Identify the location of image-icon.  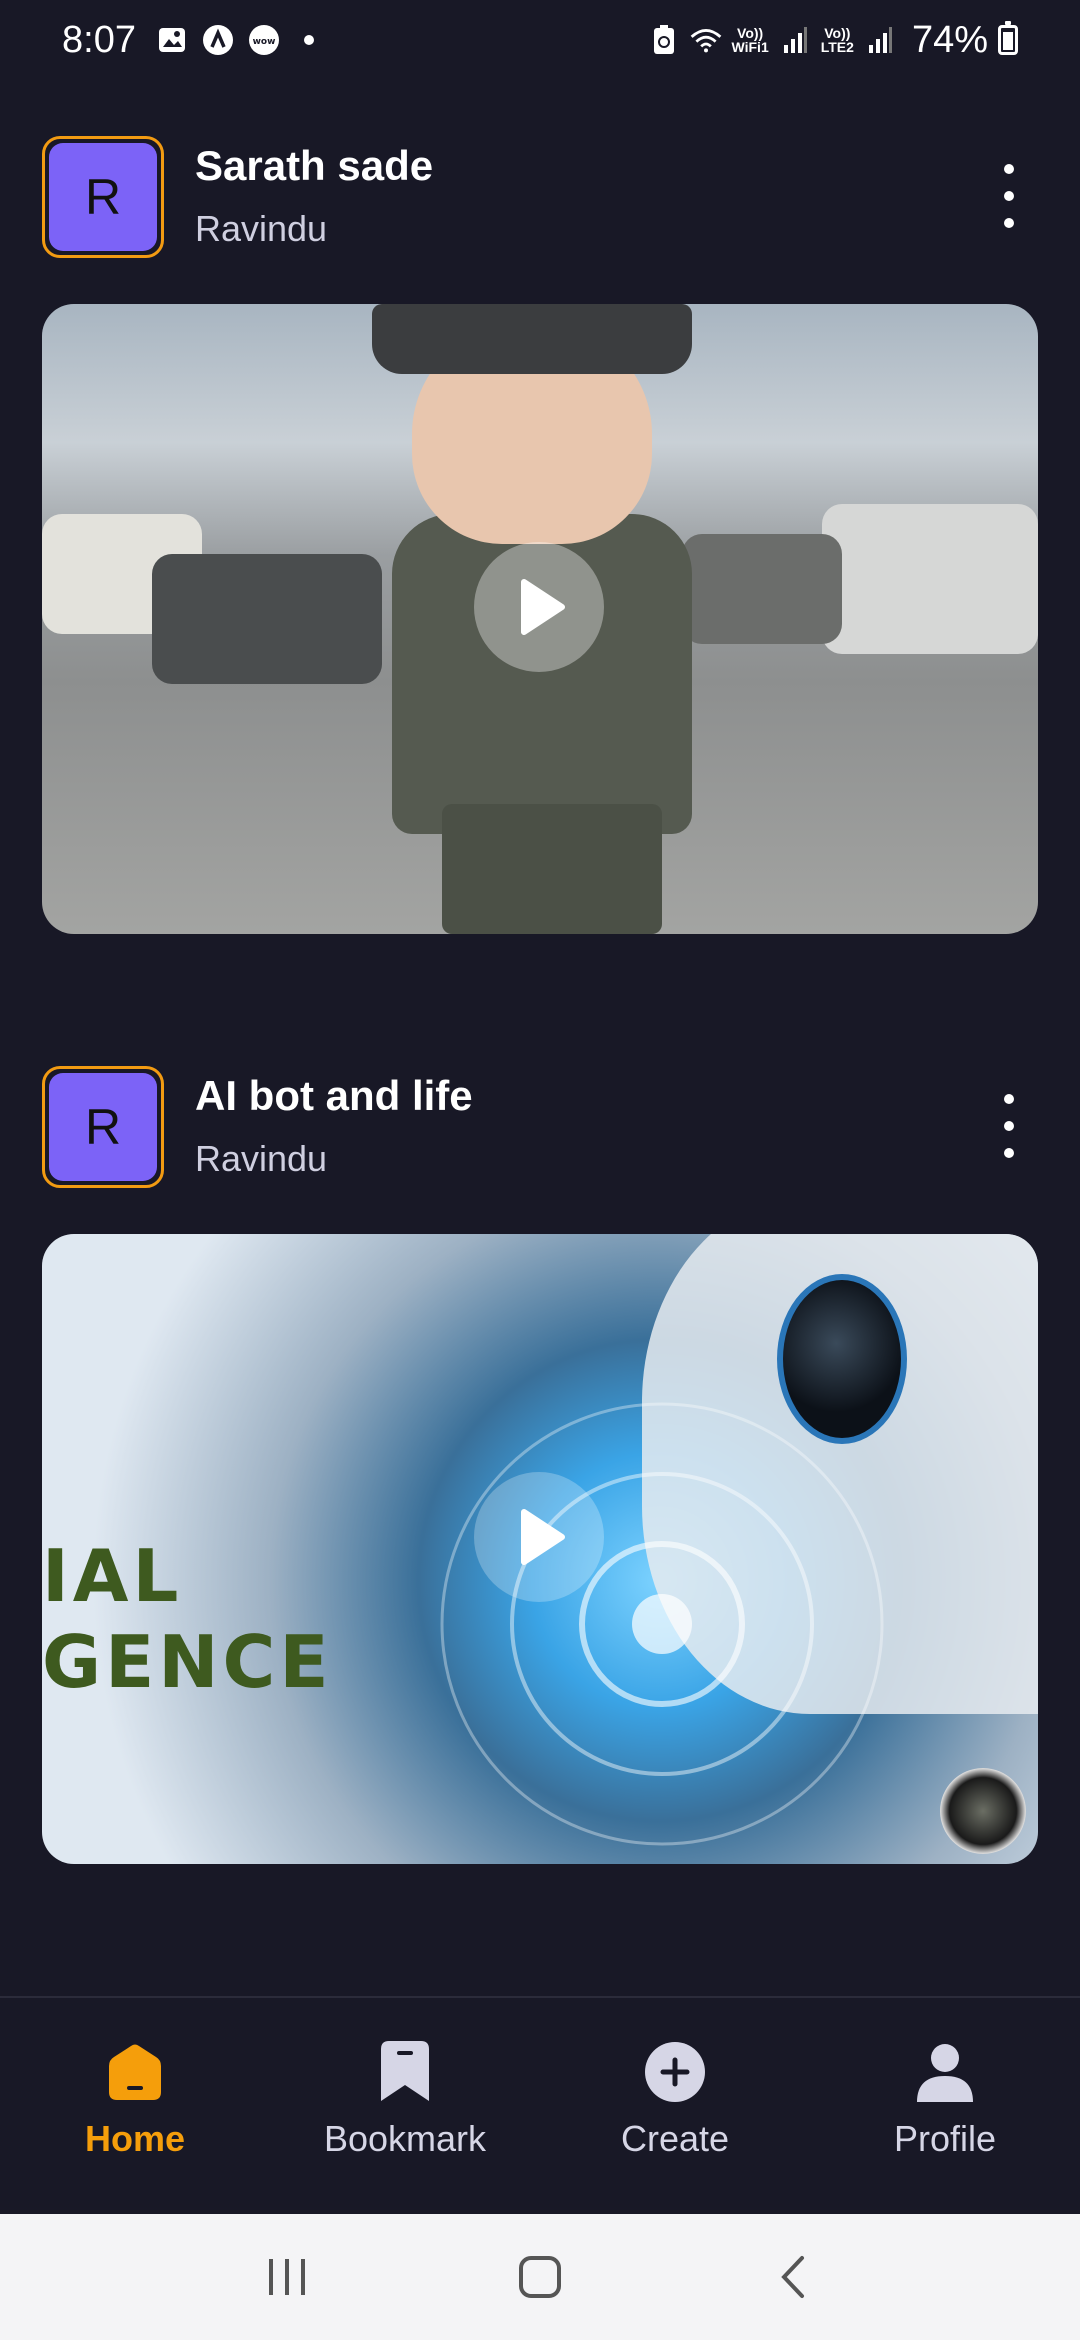
(172, 40).